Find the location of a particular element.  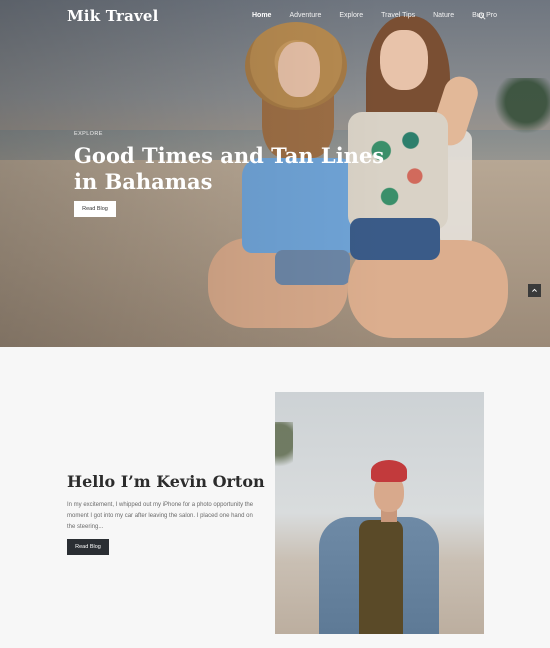

portrait-palm is located at coordinates (284, 452).